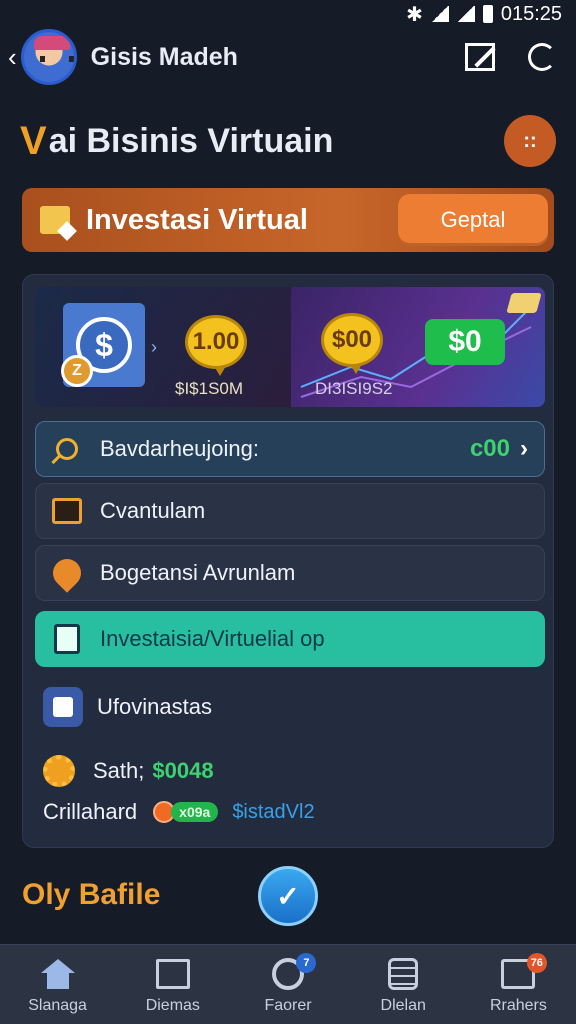 Image resolution: width=576 pixels, height=1024 pixels. I want to click on menu-button: ::, so click(530, 141).